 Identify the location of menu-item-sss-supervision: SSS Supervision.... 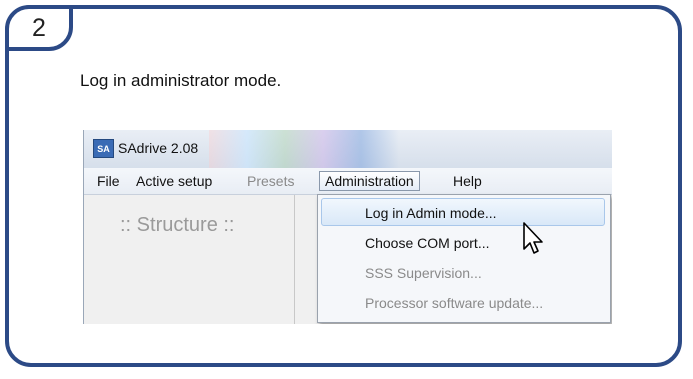
(464, 273).